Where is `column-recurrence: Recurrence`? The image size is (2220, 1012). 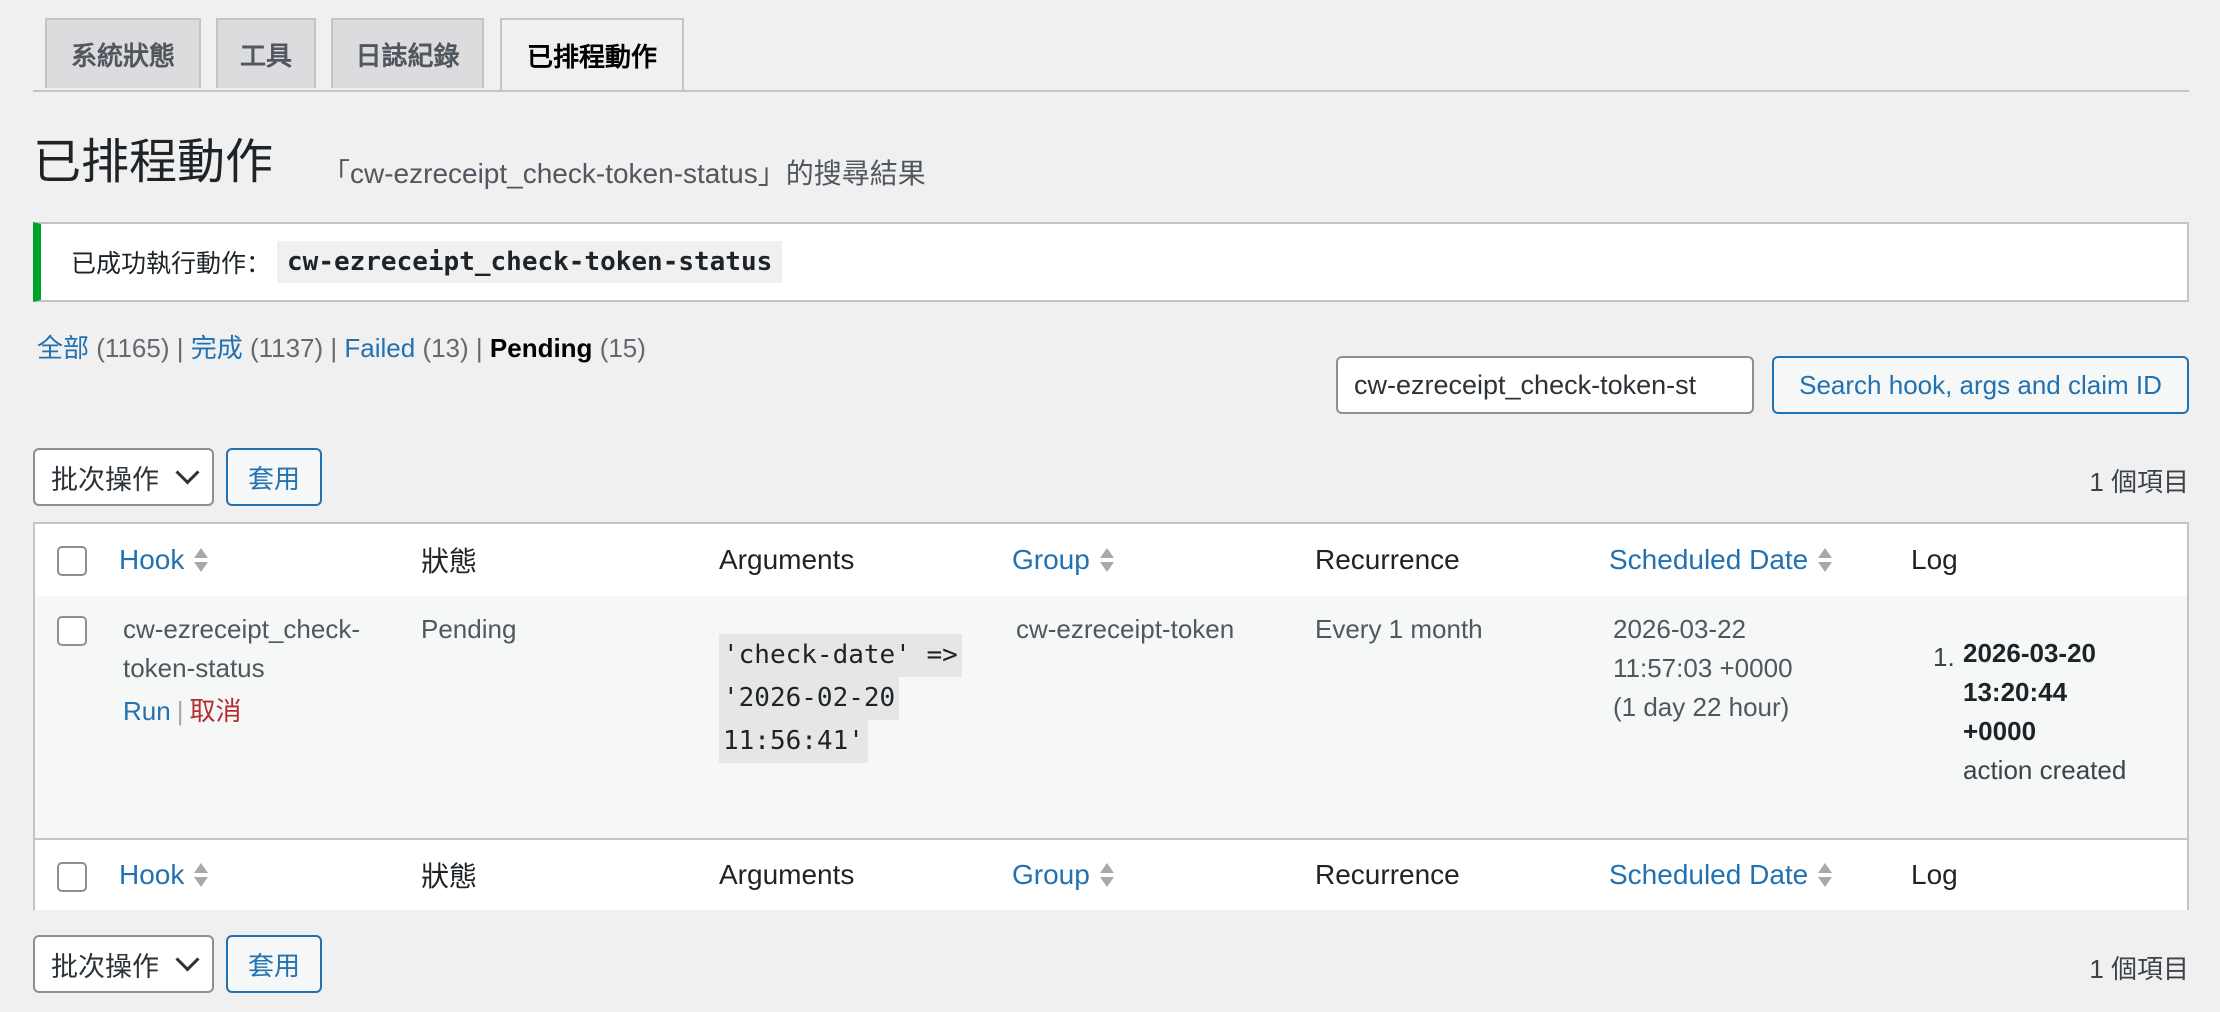
column-recurrence: Recurrence is located at coordinates (1387, 559).